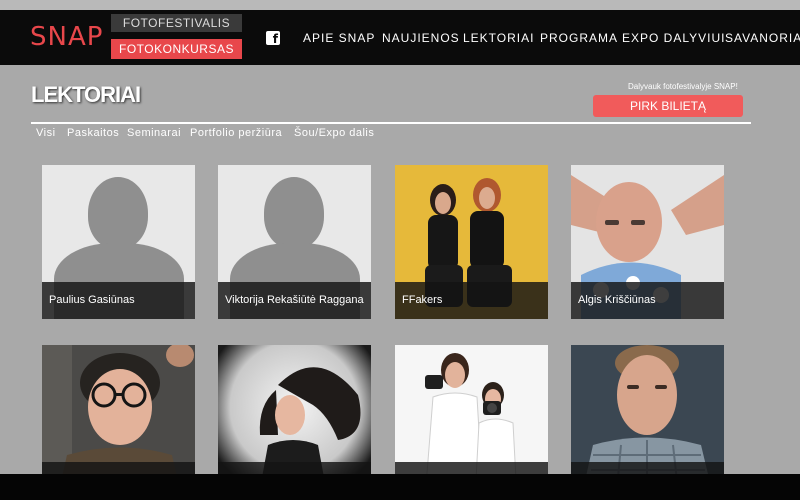 This screenshot has width=800, height=500. I want to click on speaker-card: Paulius Gasiūnas, so click(118, 242).